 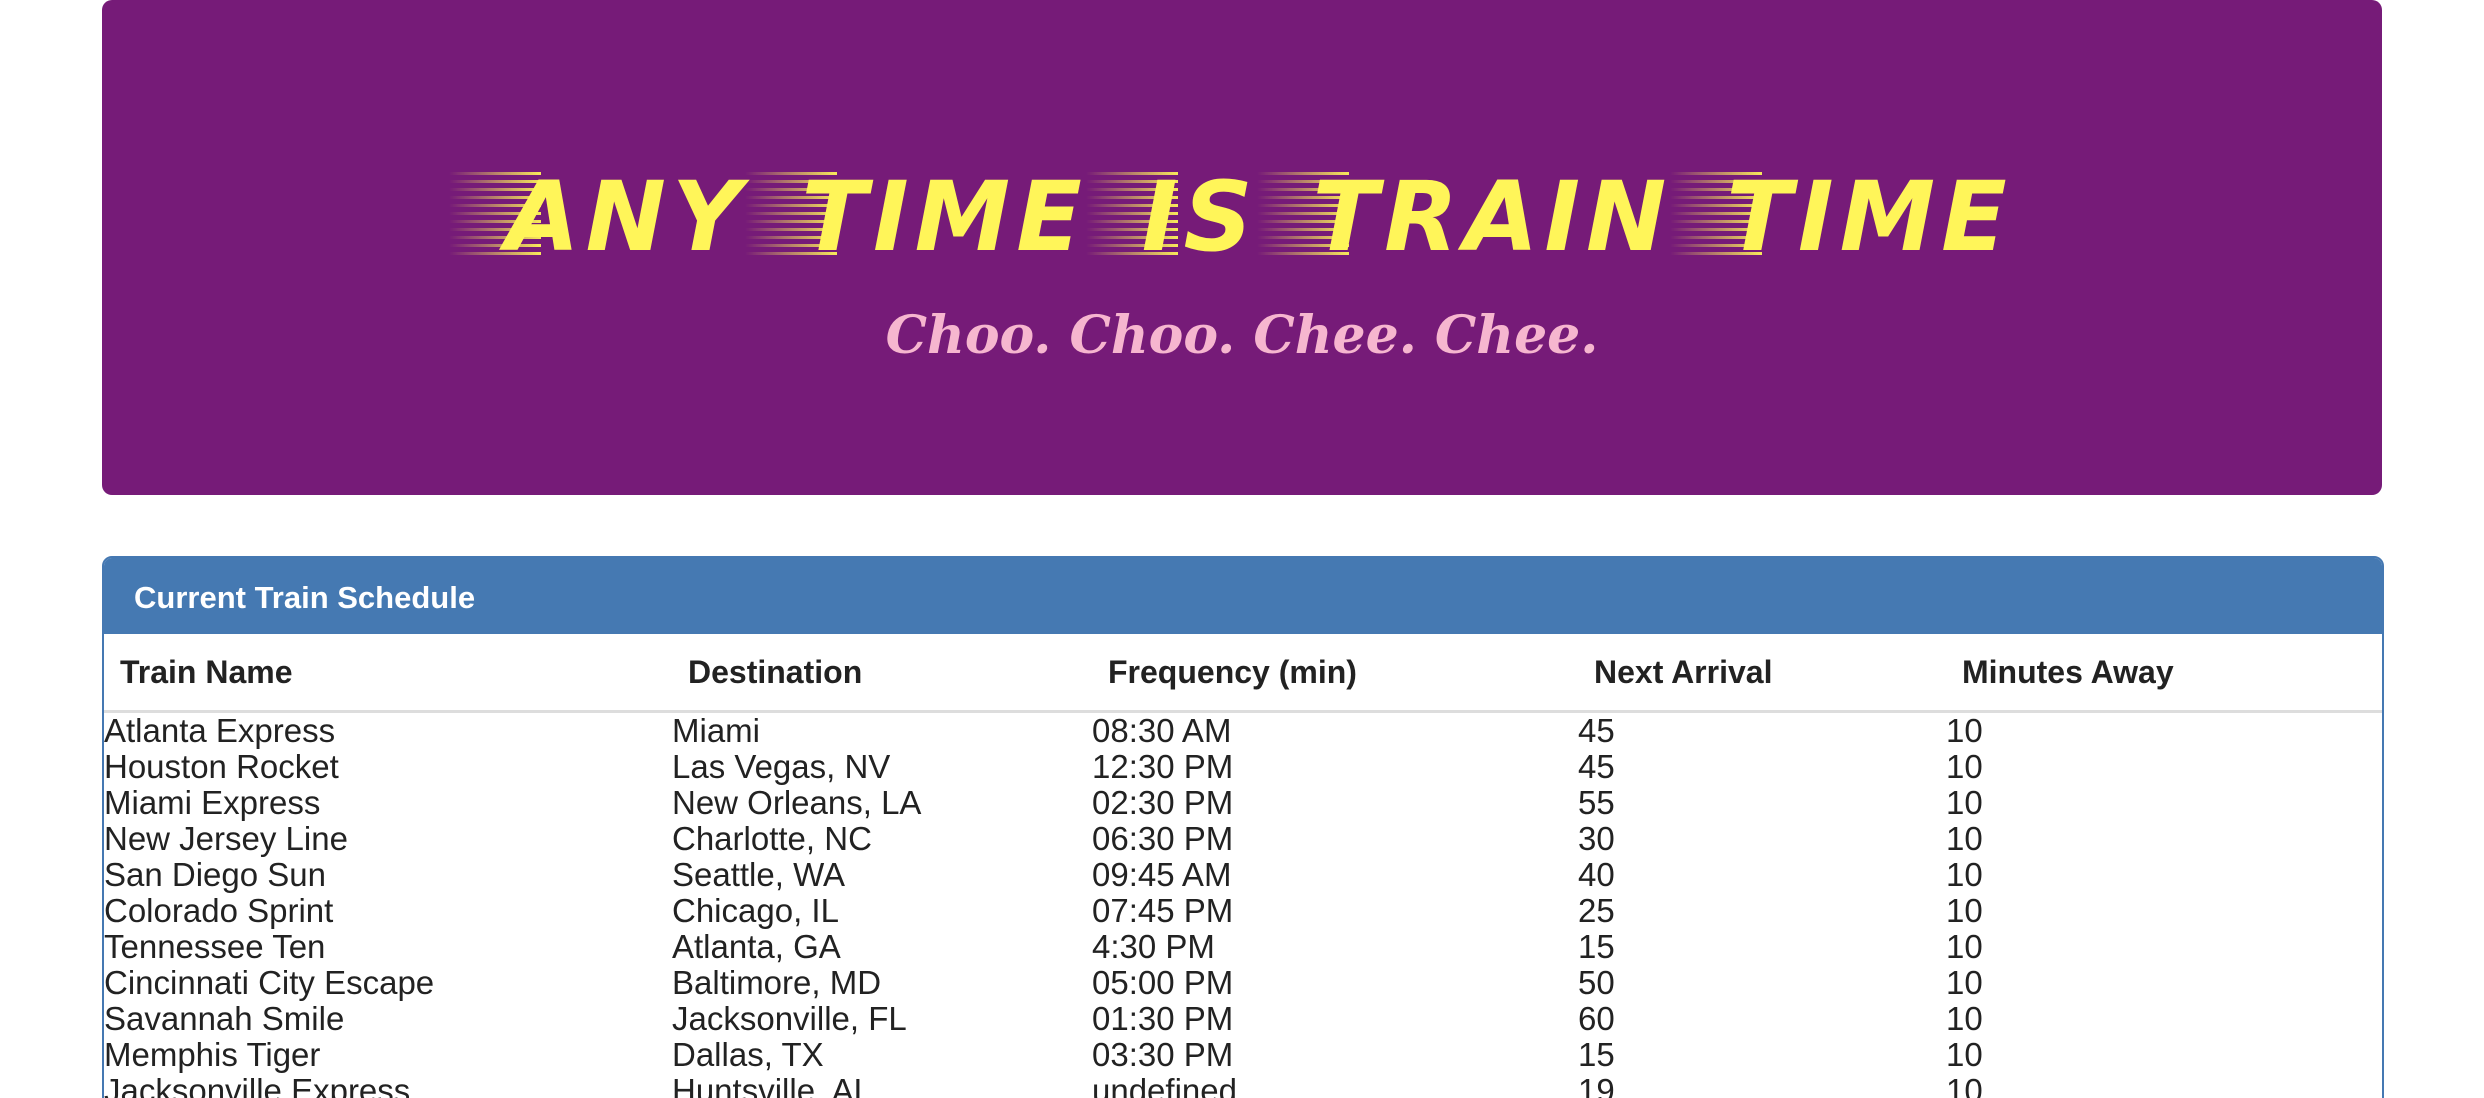 I want to click on title-word: Train, so click(x=1464, y=217).